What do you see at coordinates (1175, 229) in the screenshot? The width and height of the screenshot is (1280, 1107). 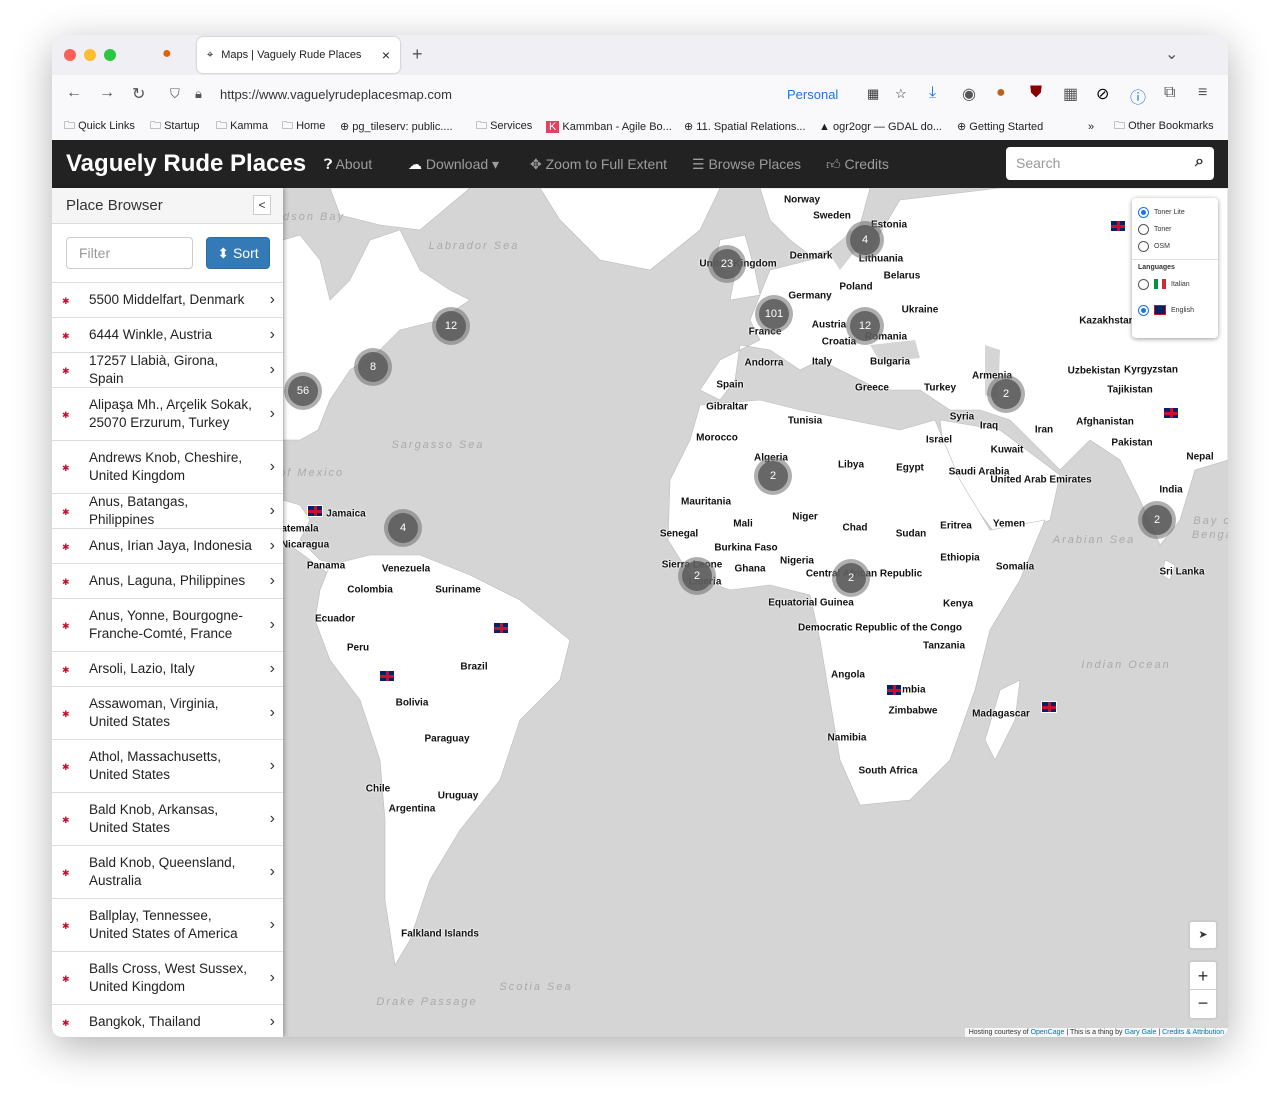 I see `layer-toner: Toner` at bounding box center [1175, 229].